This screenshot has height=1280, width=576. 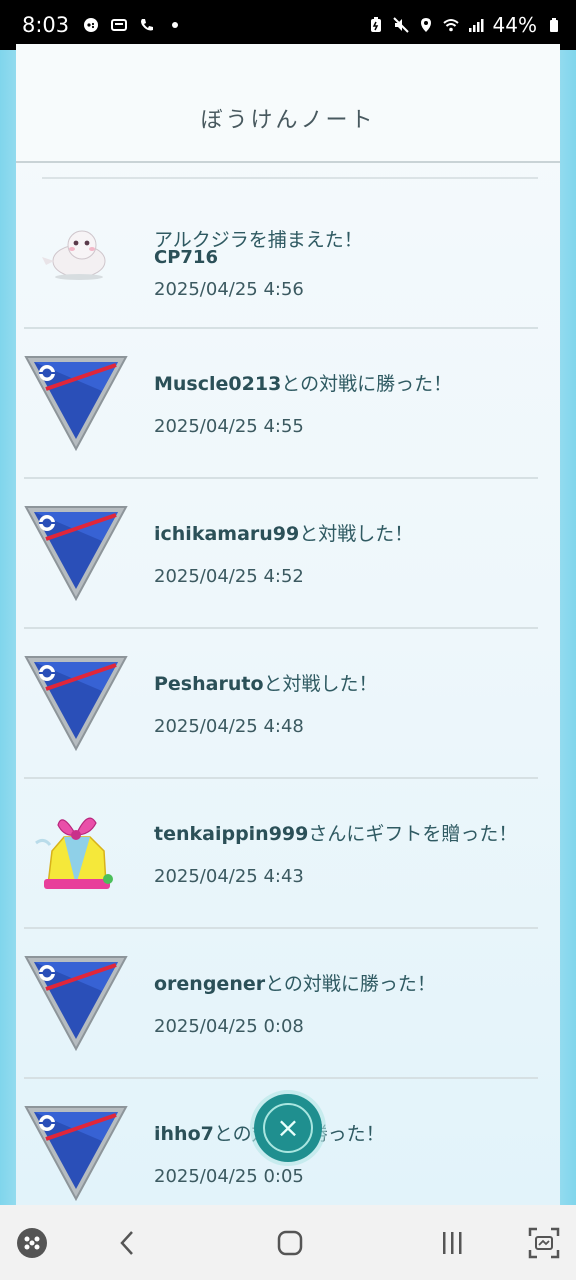 I want to click on battery-saver-icon, so click(x=375, y=24).